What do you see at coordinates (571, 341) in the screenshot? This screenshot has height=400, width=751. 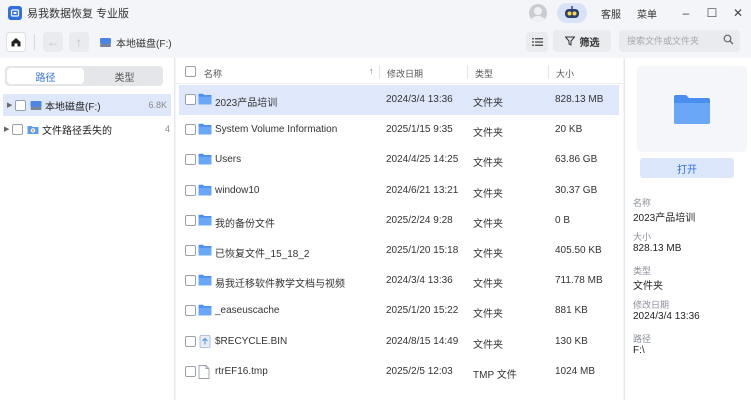 I see `file-size: 130 KB` at bounding box center [571, 341].